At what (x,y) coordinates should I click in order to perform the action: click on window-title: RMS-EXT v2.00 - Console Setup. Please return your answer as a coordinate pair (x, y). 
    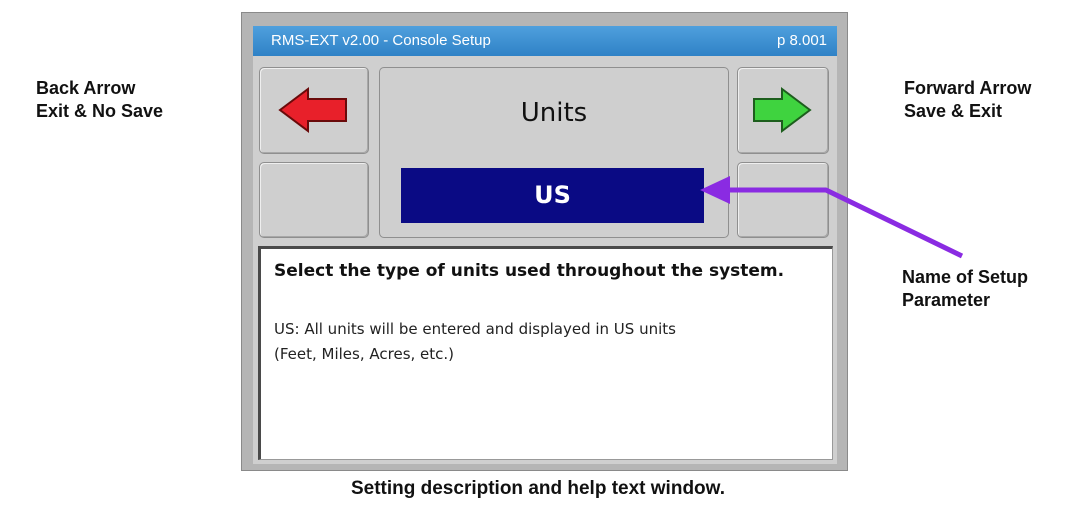
    Looking at the image, I should click on (381, 40).